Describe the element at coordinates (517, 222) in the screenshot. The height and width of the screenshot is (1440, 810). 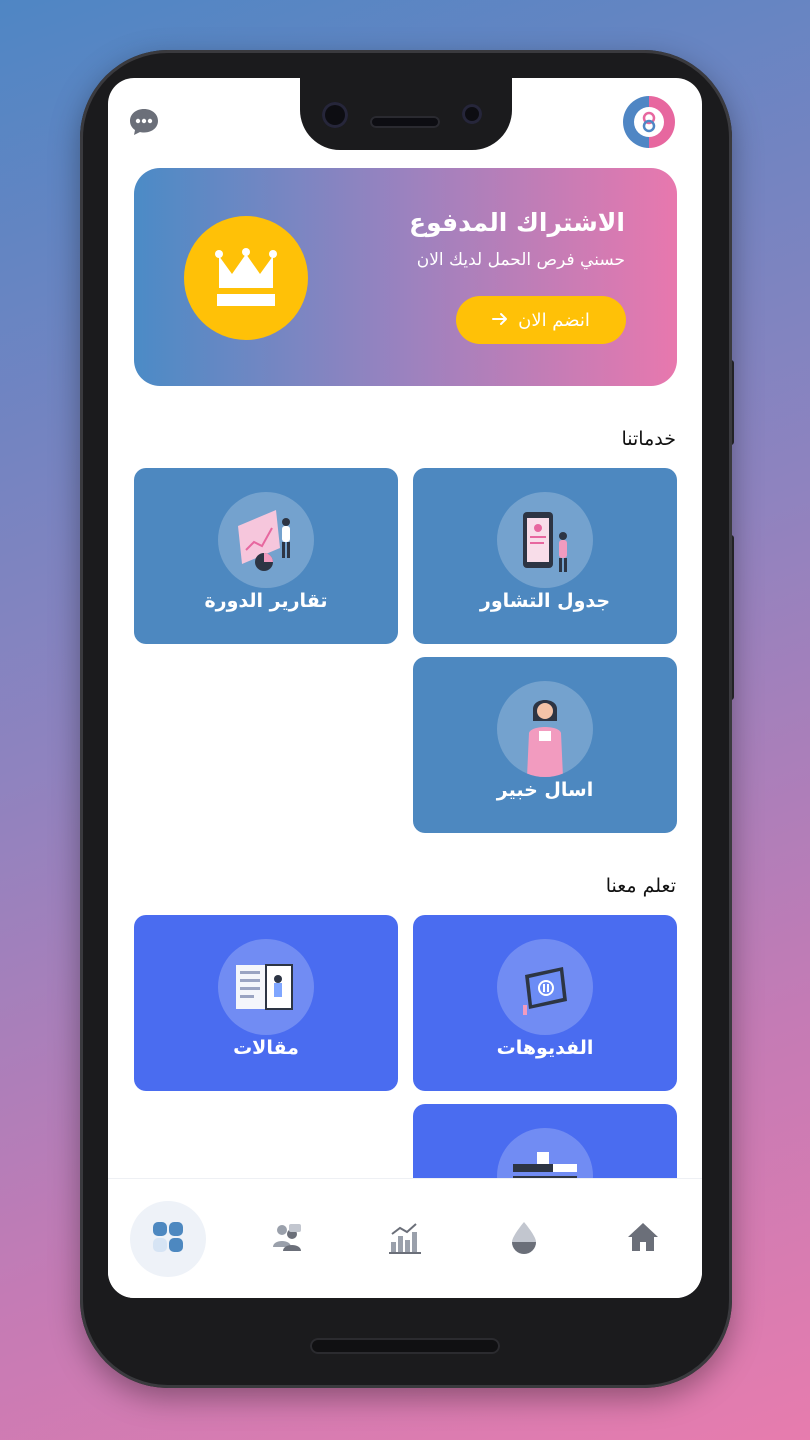
I see `promo-title: الاشتراك المدفوع` at that location.